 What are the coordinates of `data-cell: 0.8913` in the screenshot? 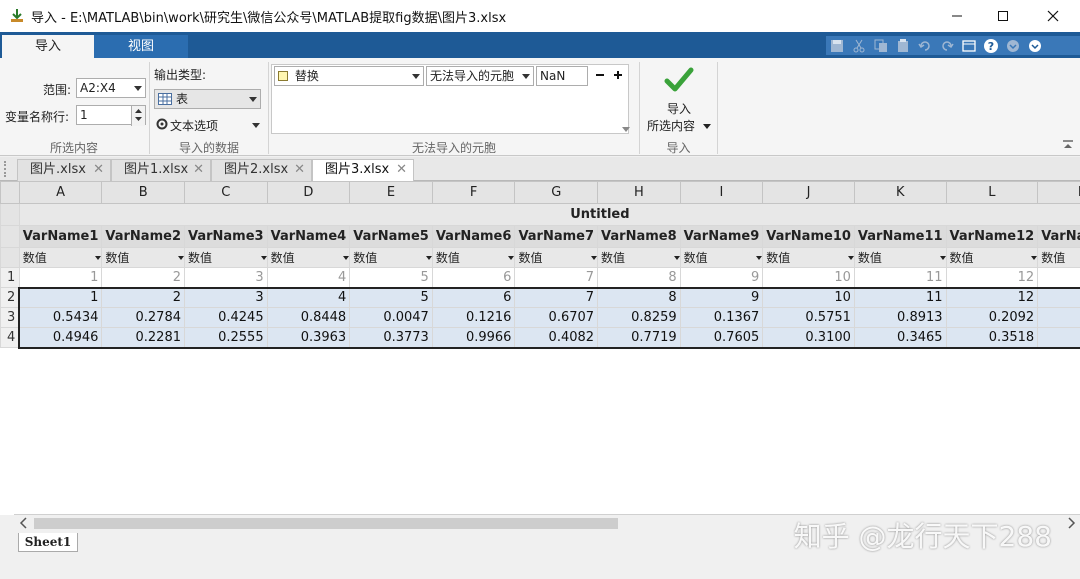 It's located at (900, 317).